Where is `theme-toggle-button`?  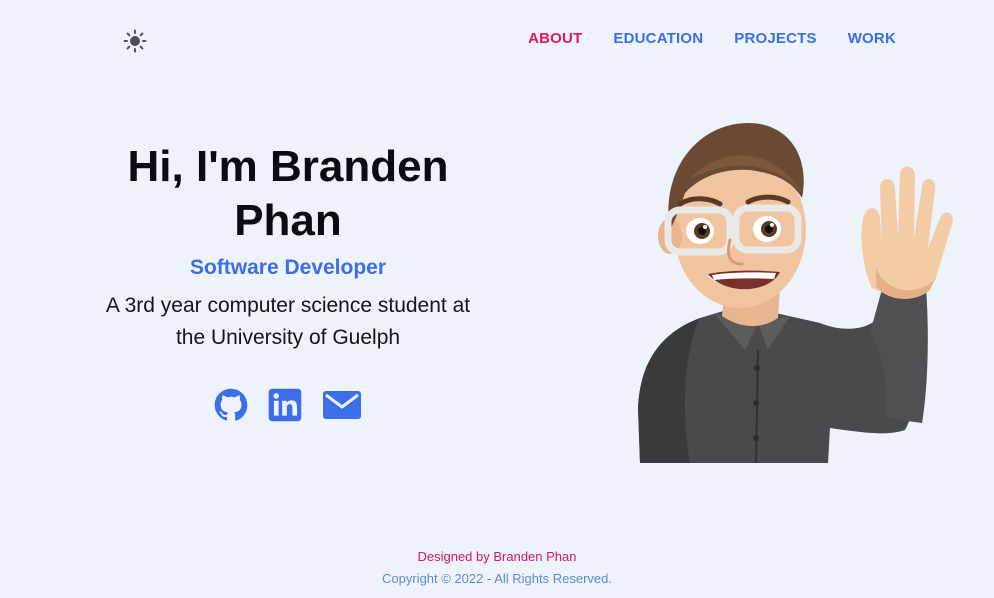 theme-toggle-button is located at coordinates (135, 41).